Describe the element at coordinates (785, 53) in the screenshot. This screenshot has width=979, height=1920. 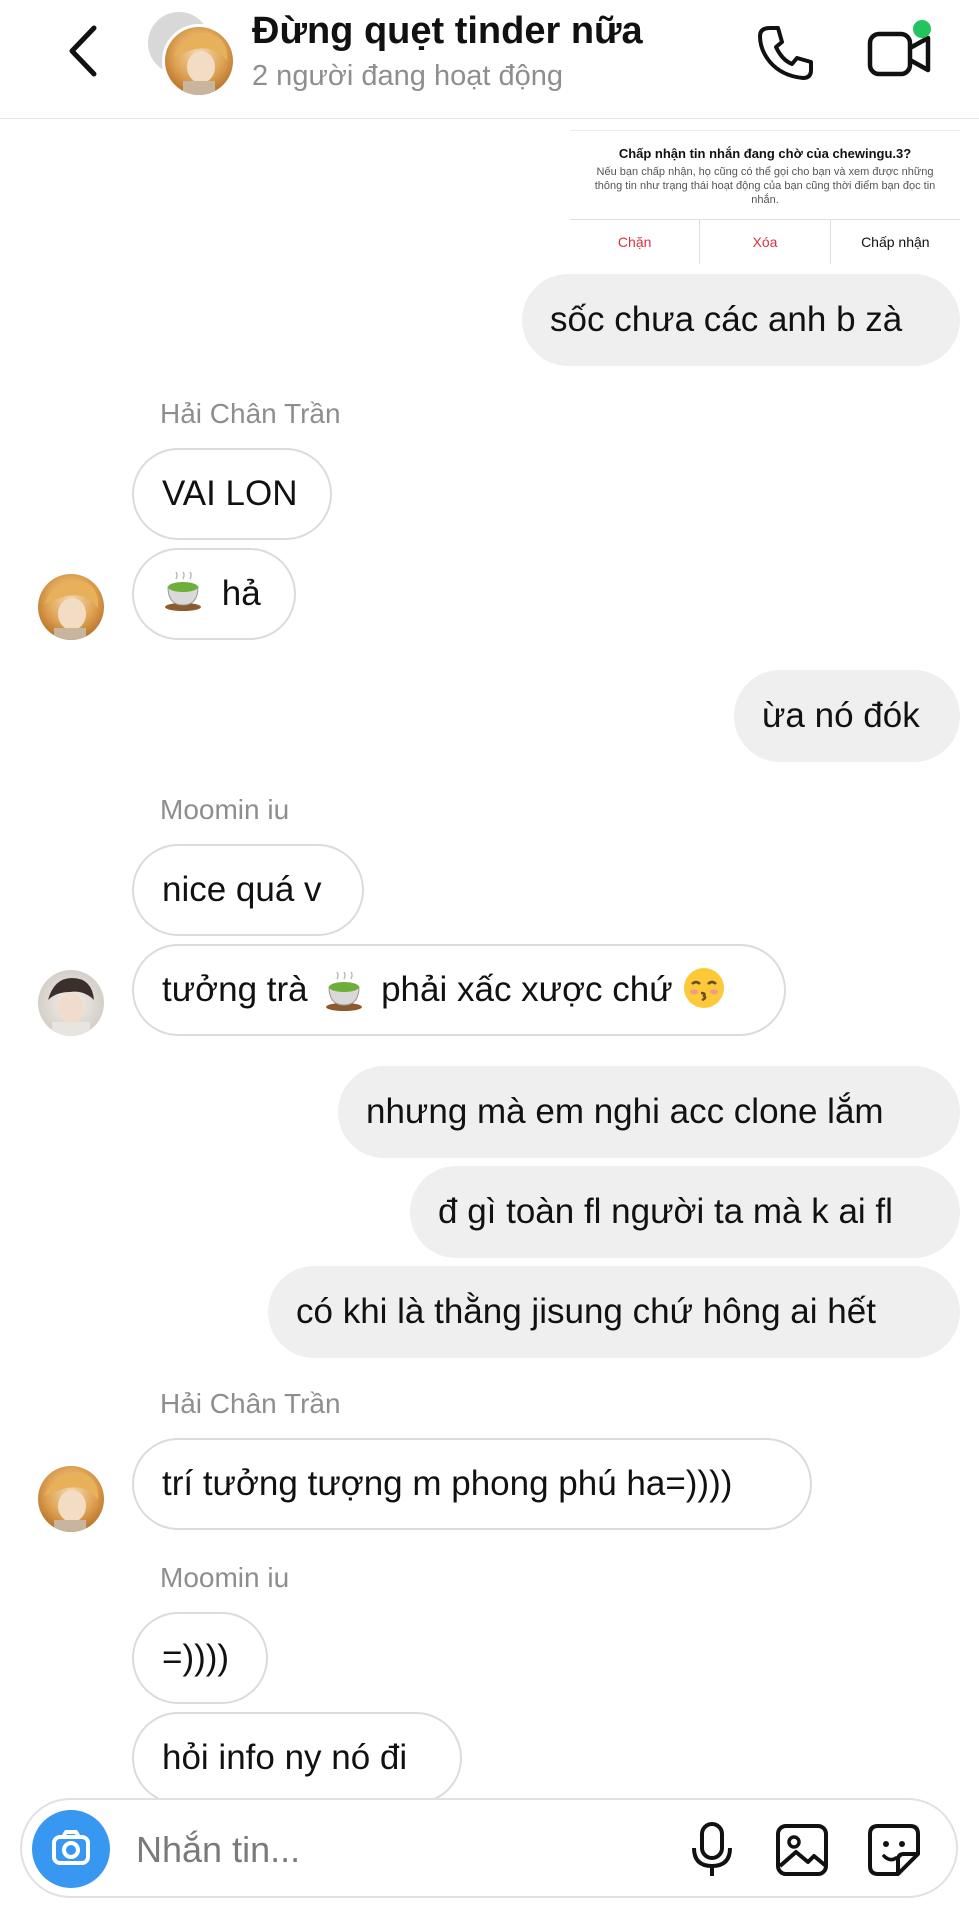
I see `phone-icon` at that location.